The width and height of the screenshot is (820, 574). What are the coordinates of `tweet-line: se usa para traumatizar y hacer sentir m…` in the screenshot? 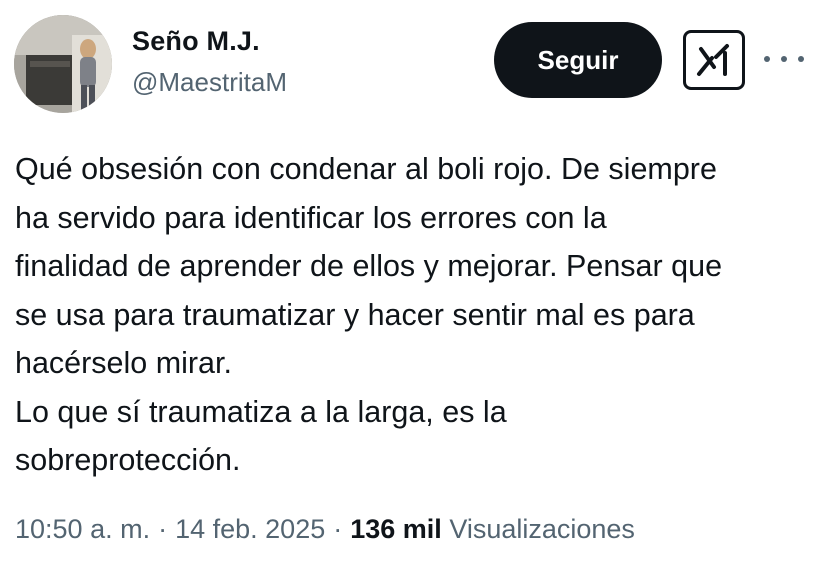 It's located at (355, 314).